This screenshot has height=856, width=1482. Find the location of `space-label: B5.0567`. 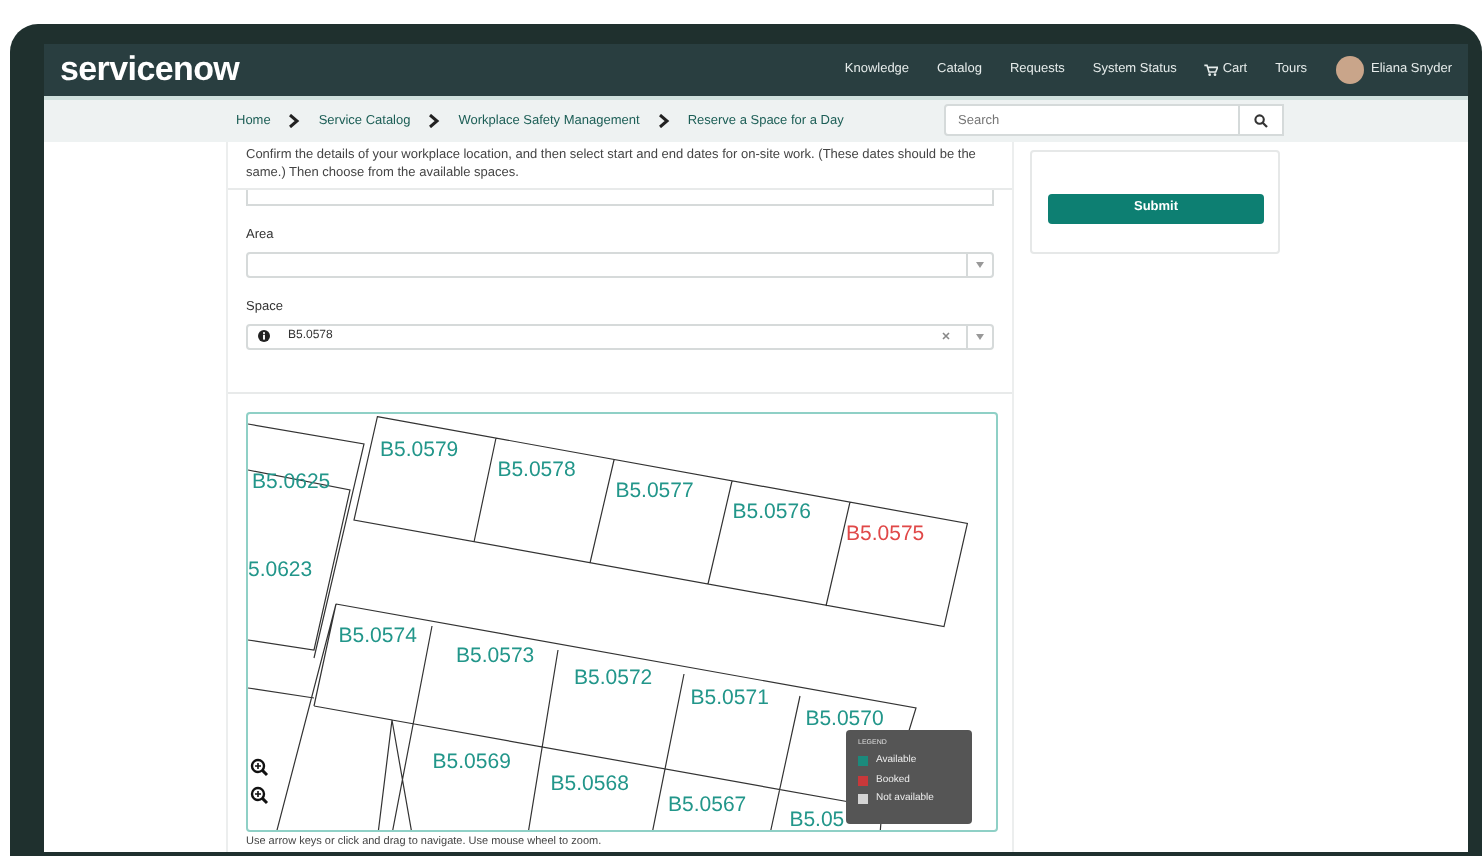

space-label: B5.0567 is located at coordinates (707, 804).